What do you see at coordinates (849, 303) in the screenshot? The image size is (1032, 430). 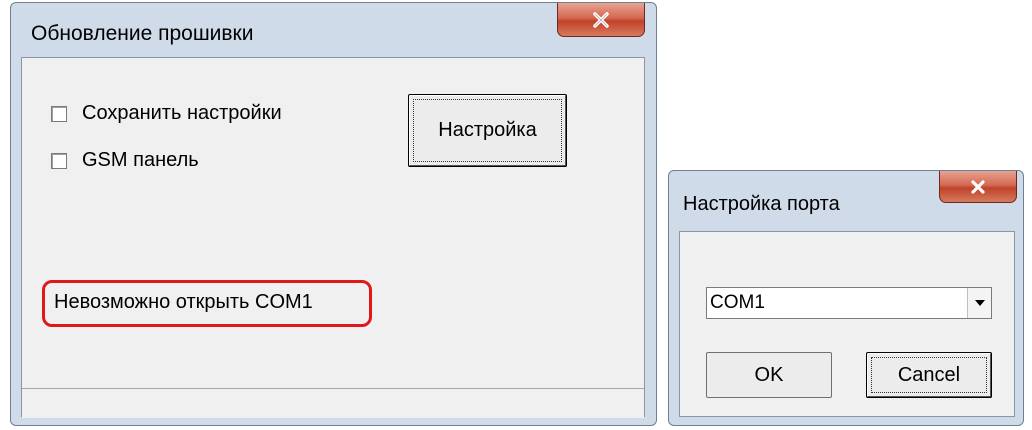 I see `port-select: COM1` at bounding box center [849, 303].